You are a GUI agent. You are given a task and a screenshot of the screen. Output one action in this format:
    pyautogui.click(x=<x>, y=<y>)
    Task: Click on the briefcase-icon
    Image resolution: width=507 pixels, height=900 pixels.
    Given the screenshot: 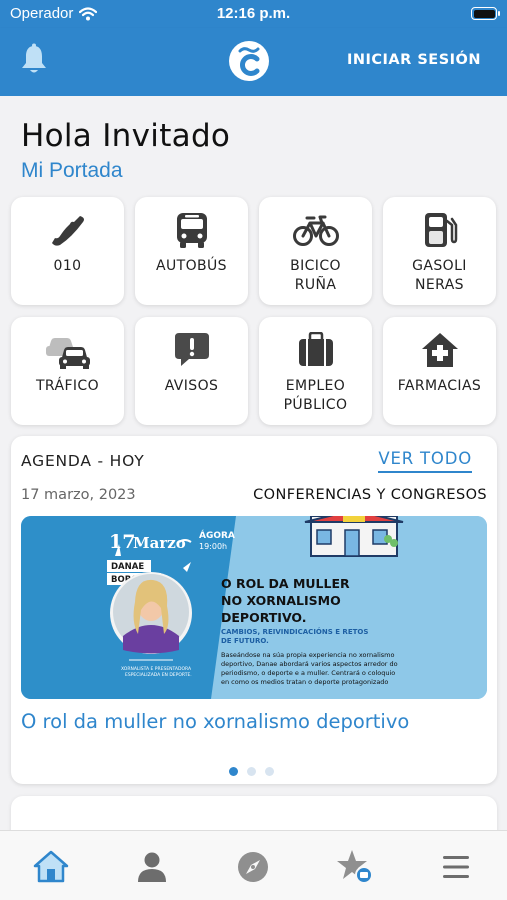 What is the action you would take?
    pyautogui.click(x=315, y=349)
    